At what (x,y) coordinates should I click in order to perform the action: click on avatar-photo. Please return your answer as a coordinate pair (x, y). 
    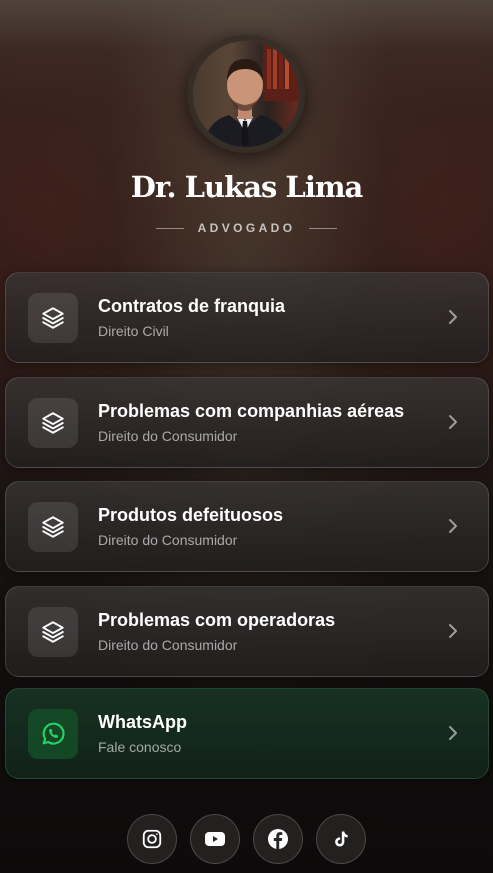
    Looking at the image, I should click on (246, 94).